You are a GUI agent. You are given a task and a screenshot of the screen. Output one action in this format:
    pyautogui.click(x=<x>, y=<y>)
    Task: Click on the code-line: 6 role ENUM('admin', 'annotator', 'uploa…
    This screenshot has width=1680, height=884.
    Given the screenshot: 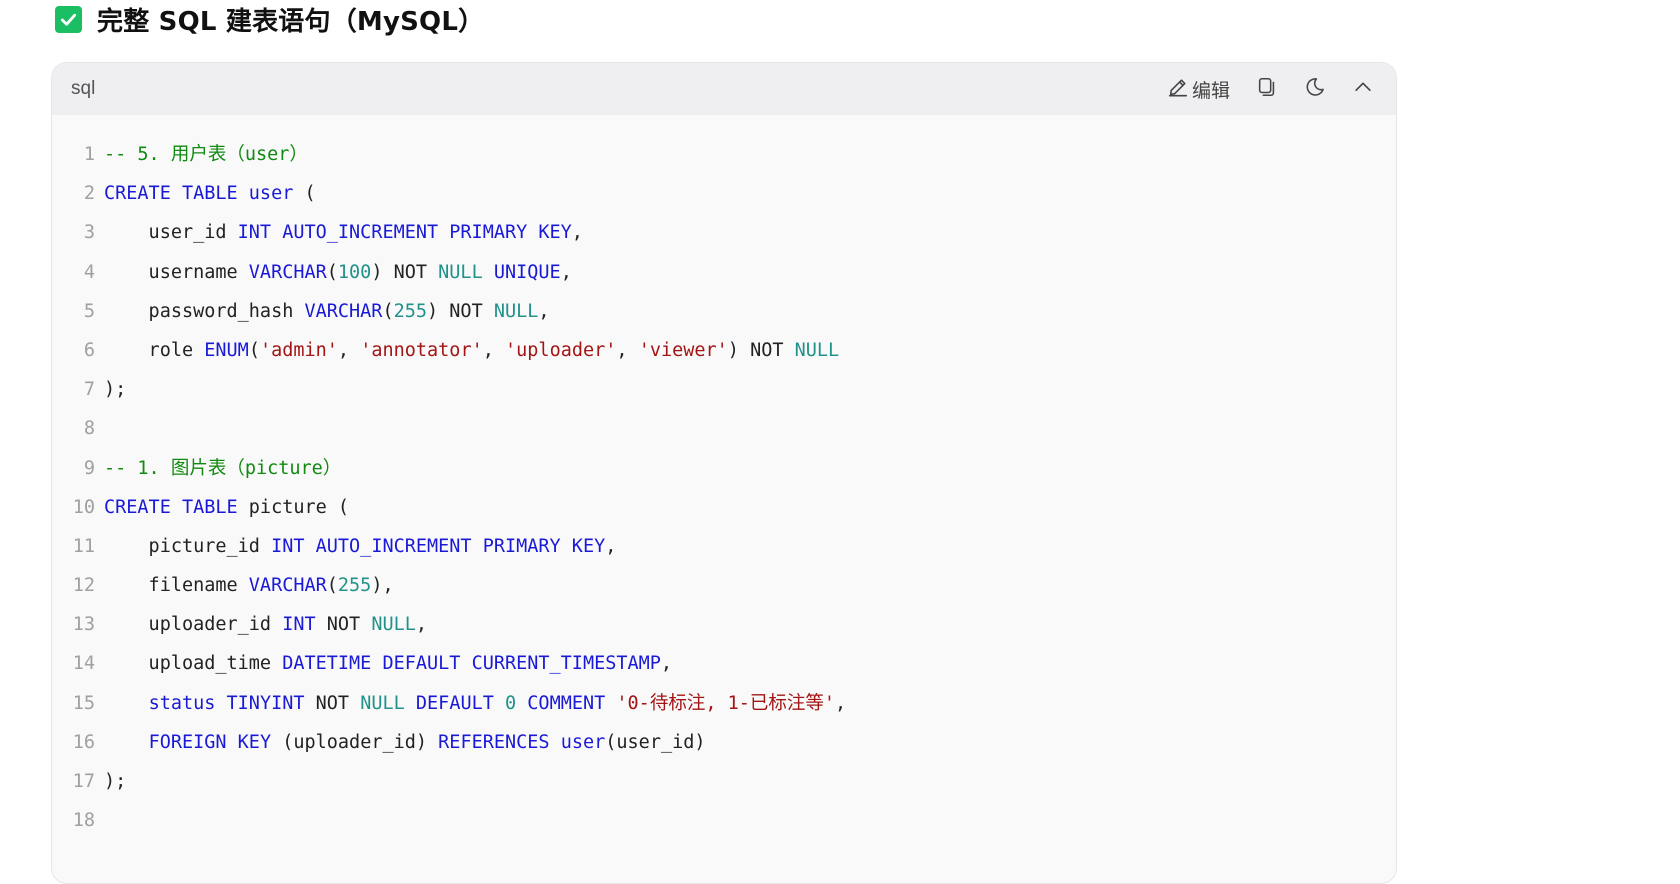 What is the action you would take?
    pyautogui.click(x=724, y=350)
    